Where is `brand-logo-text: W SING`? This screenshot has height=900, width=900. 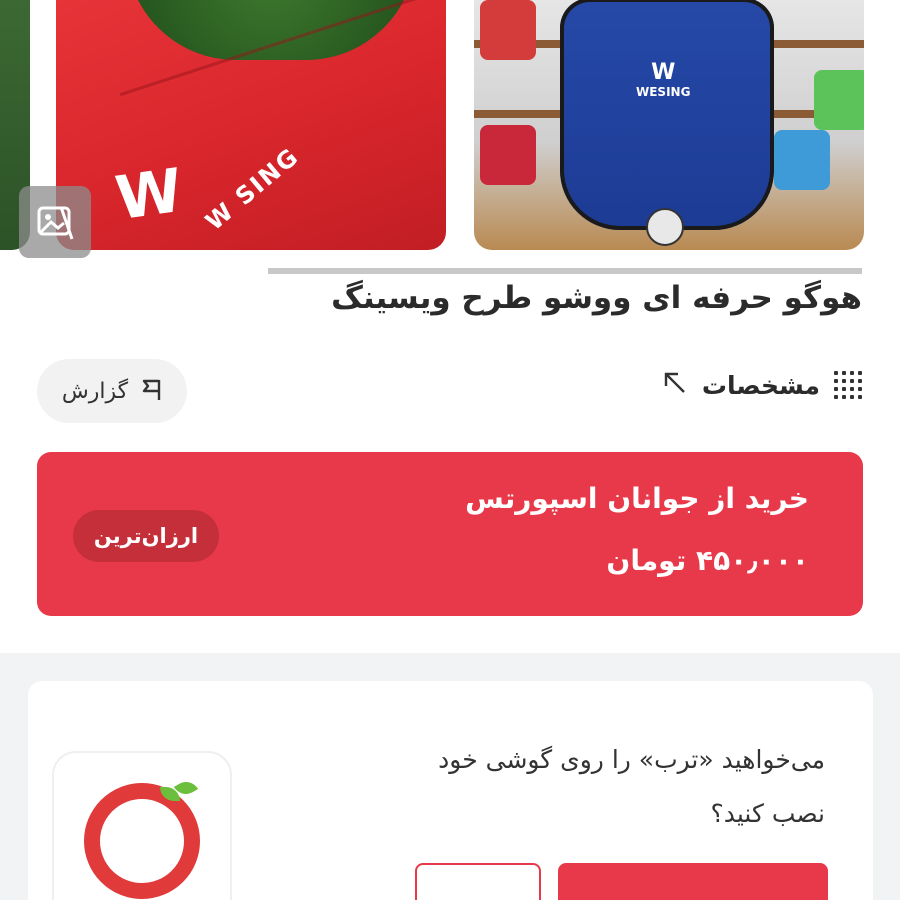 brand-logo-text: W SING is located at coordinates (252, 189).